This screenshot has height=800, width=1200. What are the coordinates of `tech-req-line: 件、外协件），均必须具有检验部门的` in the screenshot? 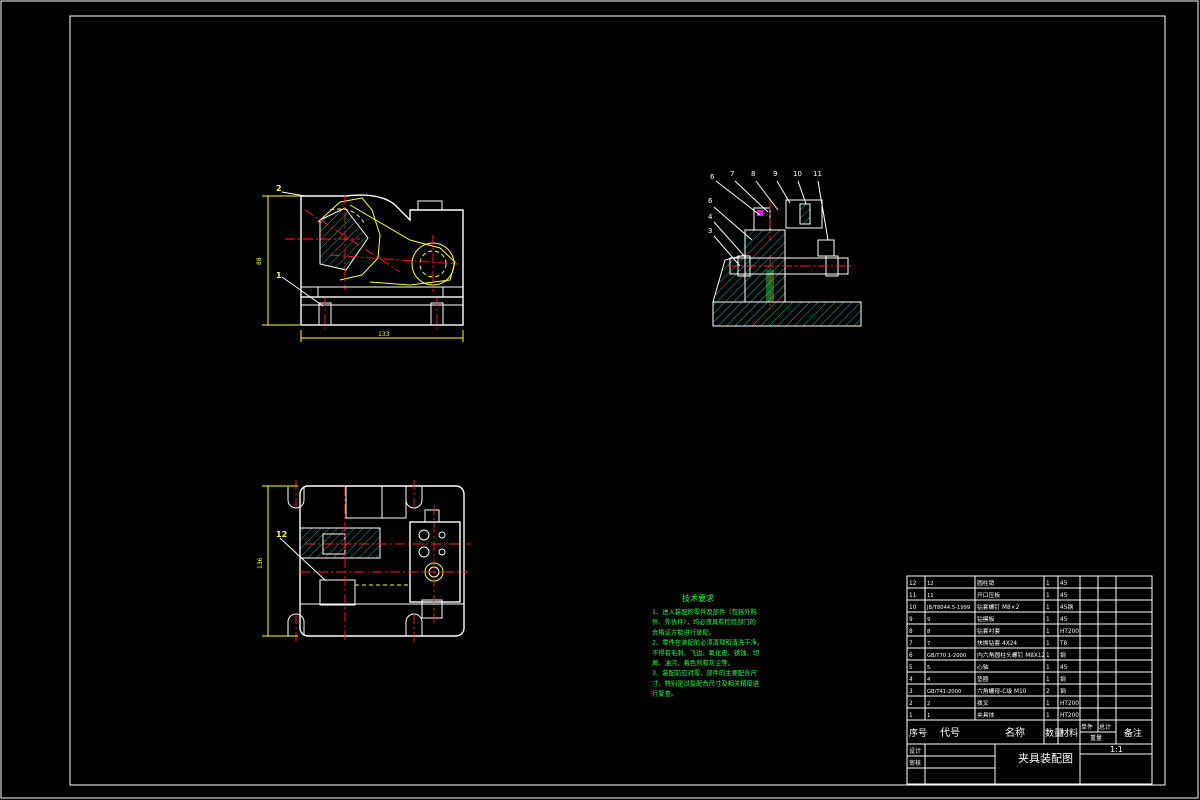 It's located at (704, 621).